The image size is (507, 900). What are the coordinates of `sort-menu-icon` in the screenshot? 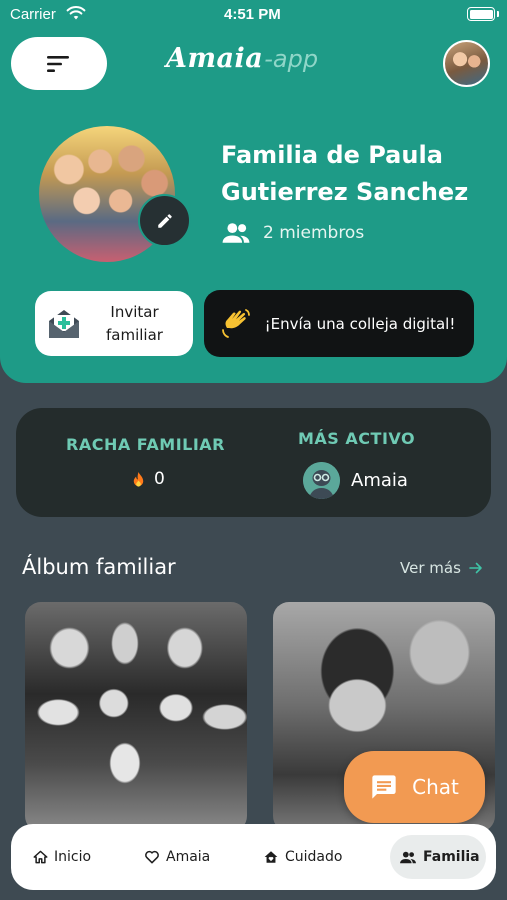 It's located at (58, 63).